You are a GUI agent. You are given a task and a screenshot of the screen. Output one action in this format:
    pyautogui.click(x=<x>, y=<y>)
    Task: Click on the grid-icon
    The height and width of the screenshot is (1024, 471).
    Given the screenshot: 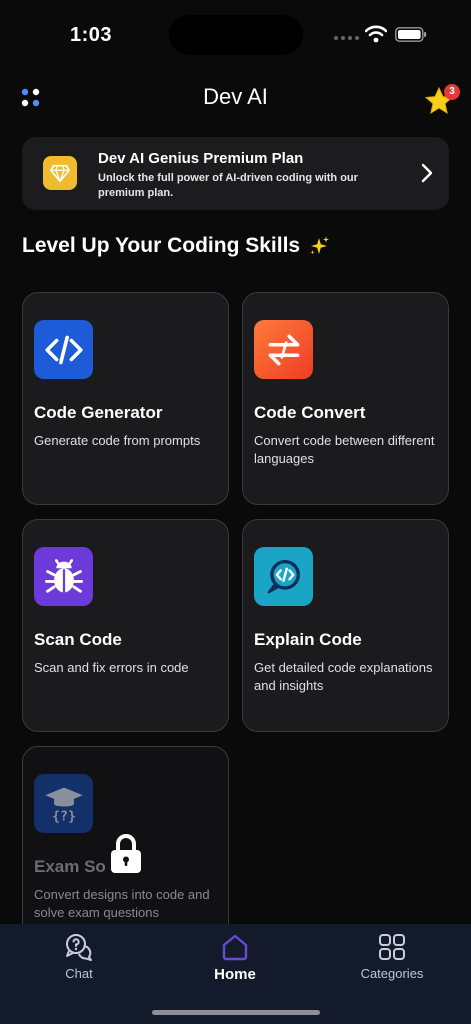 What is the action you would take?
    pyautogui.click(x=392, y=947)
    